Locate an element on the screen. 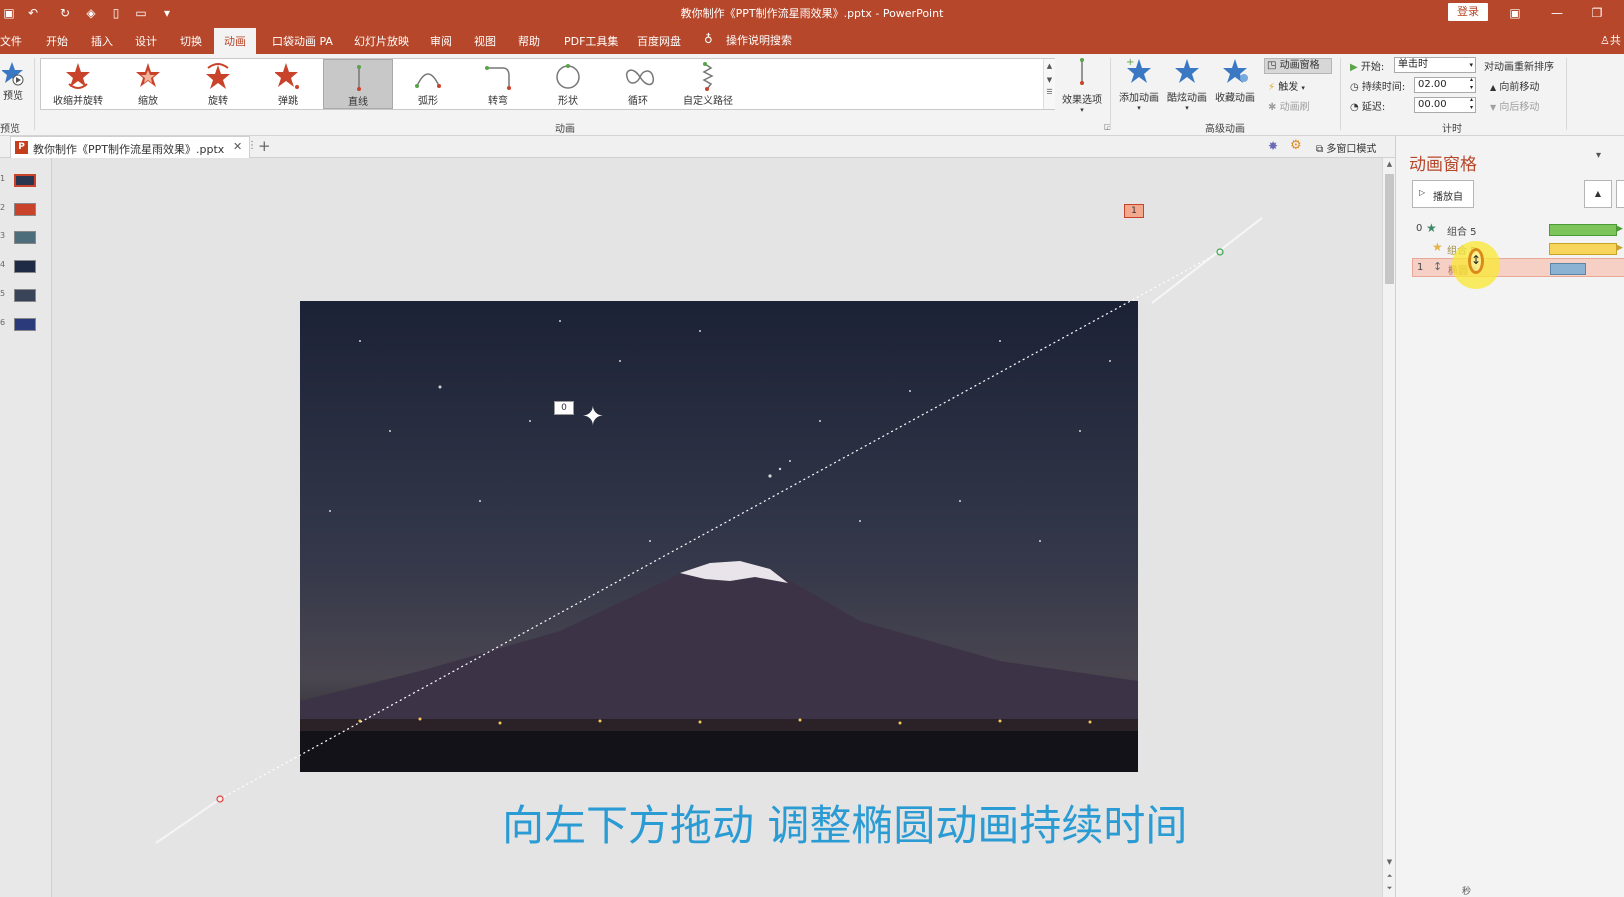 This screenshot has width=1624, height=897. anim-line: 直线 is located at coordinates (358, 84).